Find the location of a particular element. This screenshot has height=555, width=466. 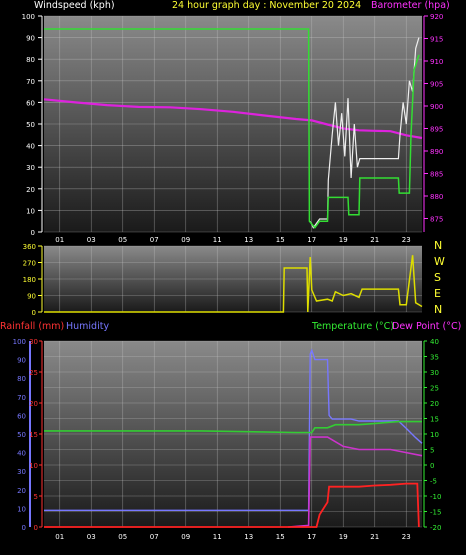

x-tick-label: 01 is located at coordinates (59, 537).